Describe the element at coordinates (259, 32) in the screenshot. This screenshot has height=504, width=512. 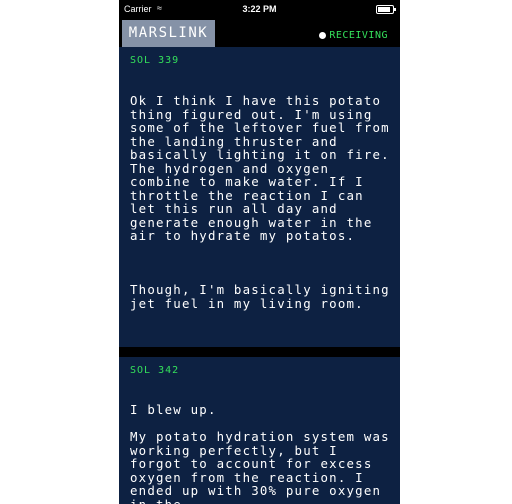
I see `app-header: MARSLINK RECEIVING` at that location.